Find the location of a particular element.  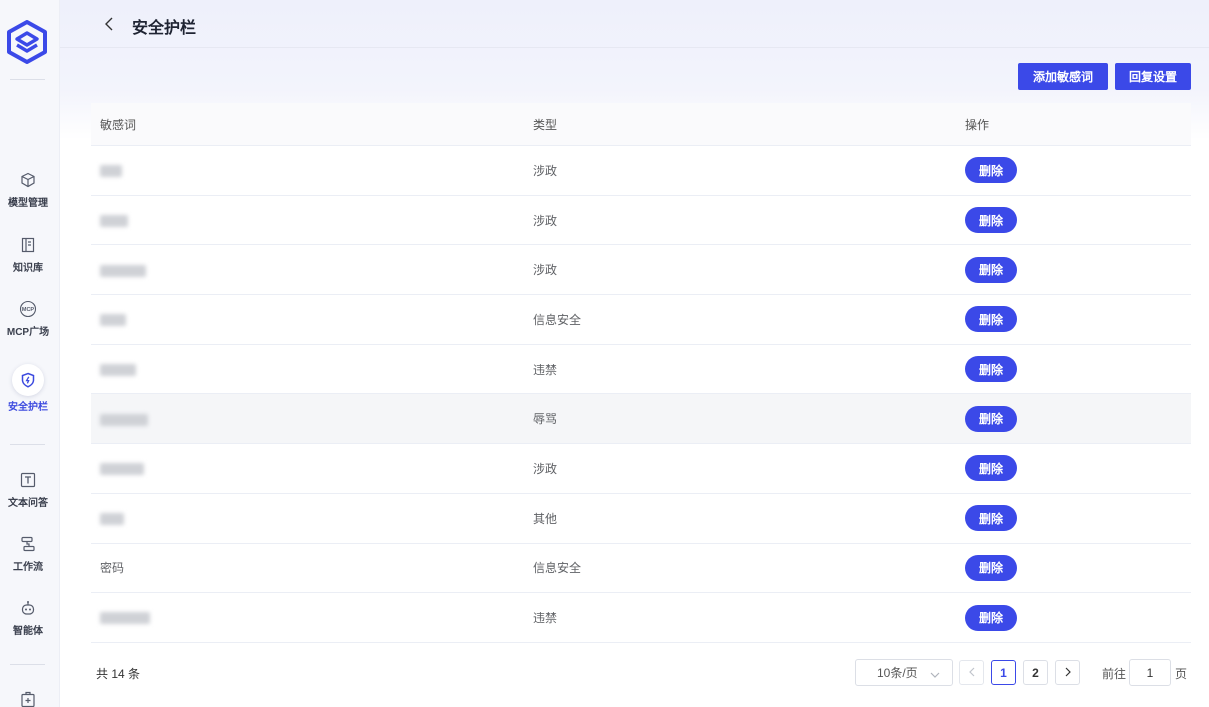

reset-settings-button: 回复设置 is located at coordinates (1153, 76).